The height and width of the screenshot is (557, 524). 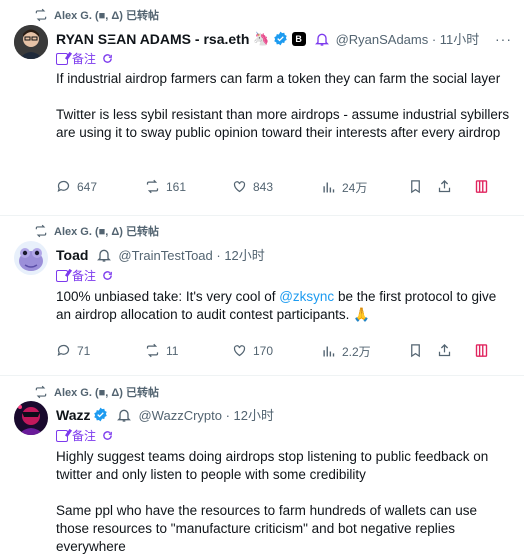 I want to click on view-count: 24万, so click(x=355, y=188).